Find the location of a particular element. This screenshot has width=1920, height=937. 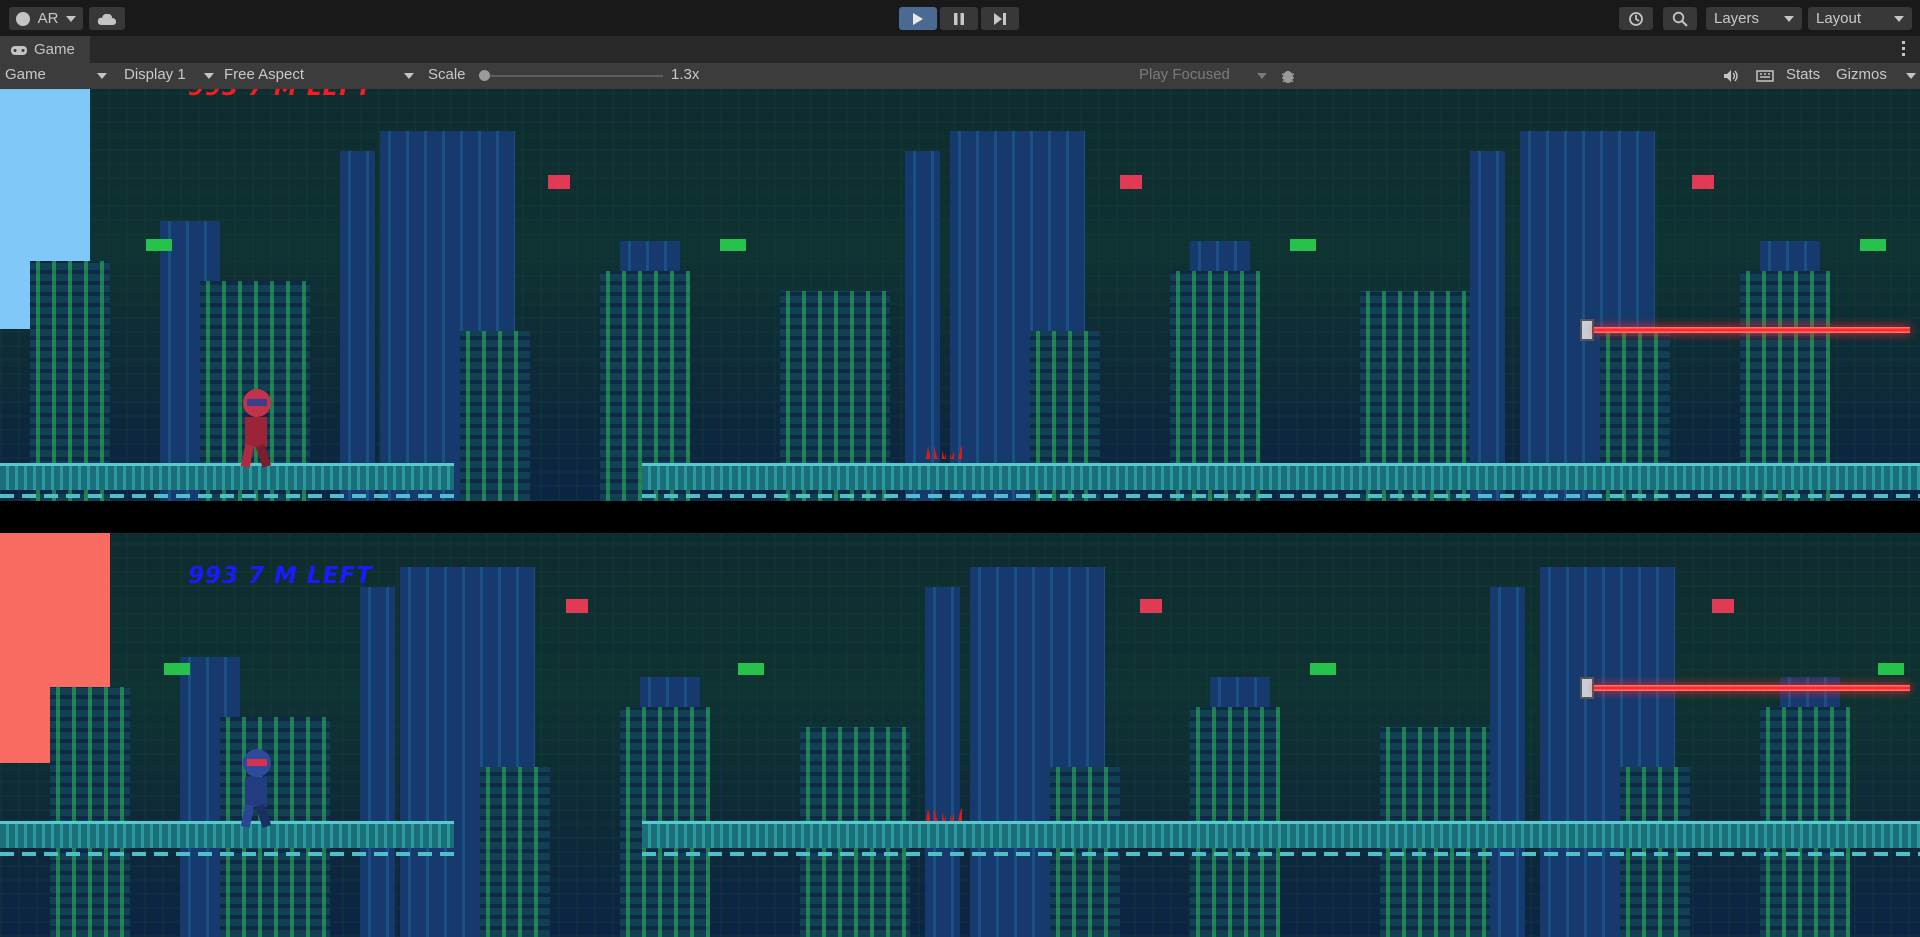

game-tab-bar: Game is located at coordinates (960, 50).